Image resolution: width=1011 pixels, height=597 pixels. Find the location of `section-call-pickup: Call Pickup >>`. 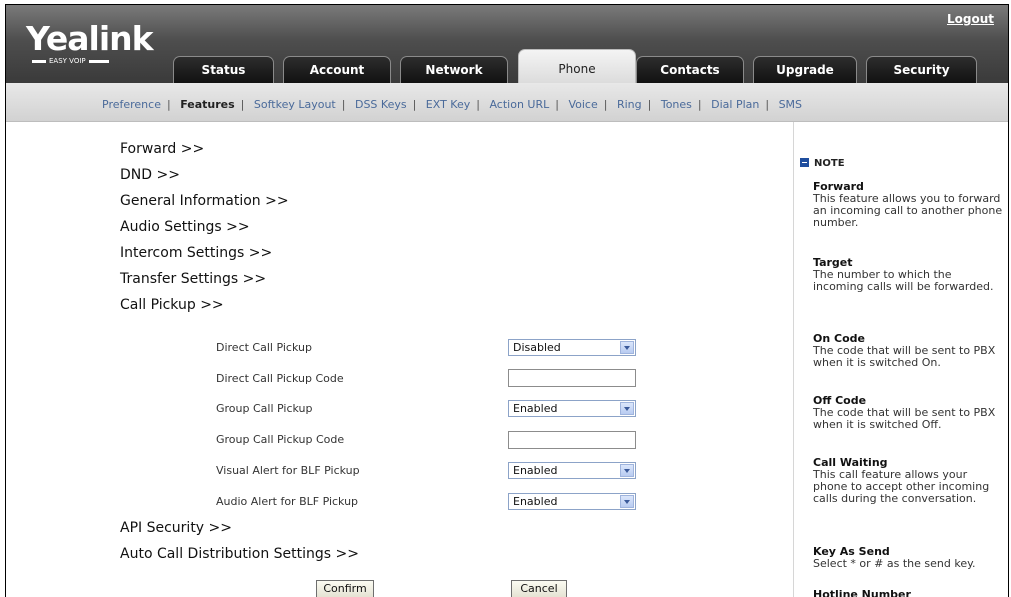

section-call-pickup: Call Pickup >> is located at coordinates (172, 305).